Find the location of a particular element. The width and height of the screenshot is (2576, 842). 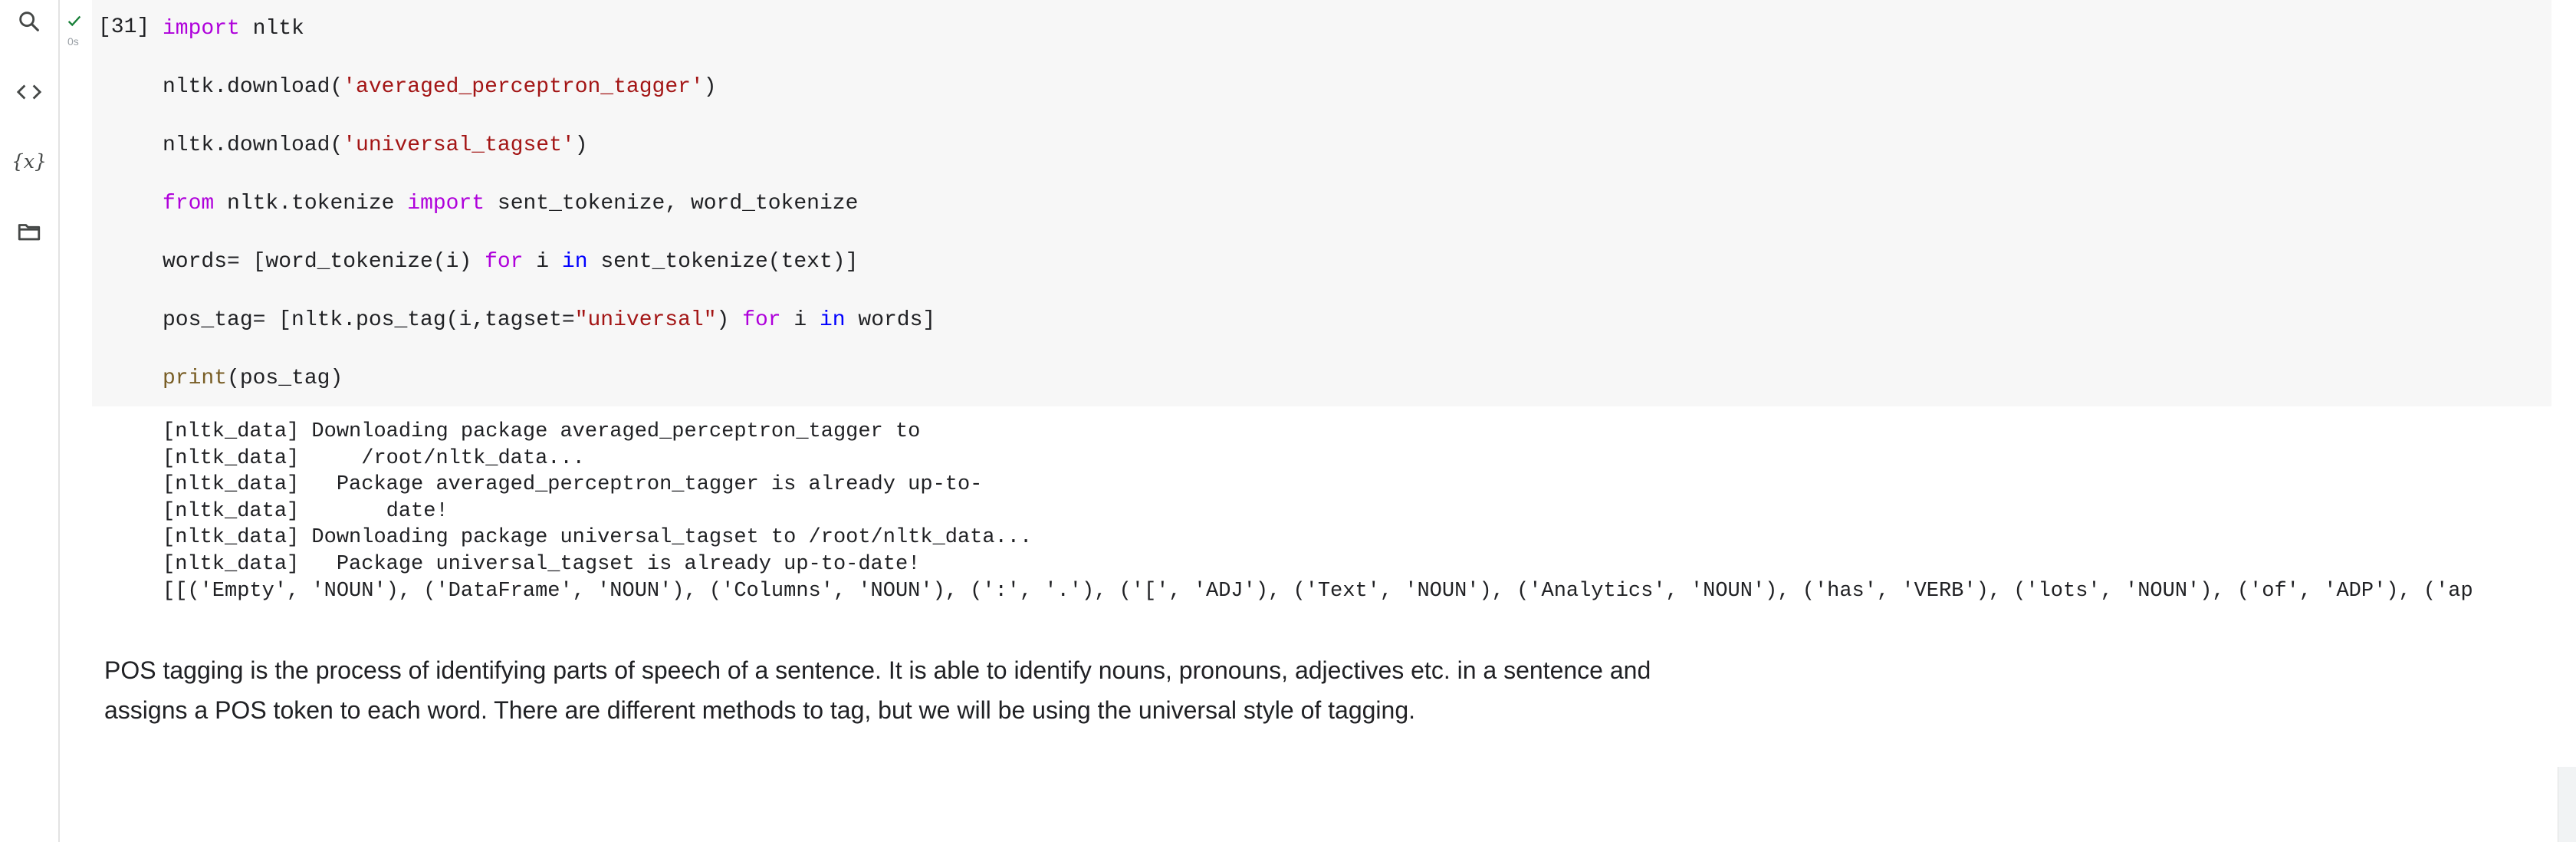

code-line: print(pos_tag) is located at coordinates (253, 379).